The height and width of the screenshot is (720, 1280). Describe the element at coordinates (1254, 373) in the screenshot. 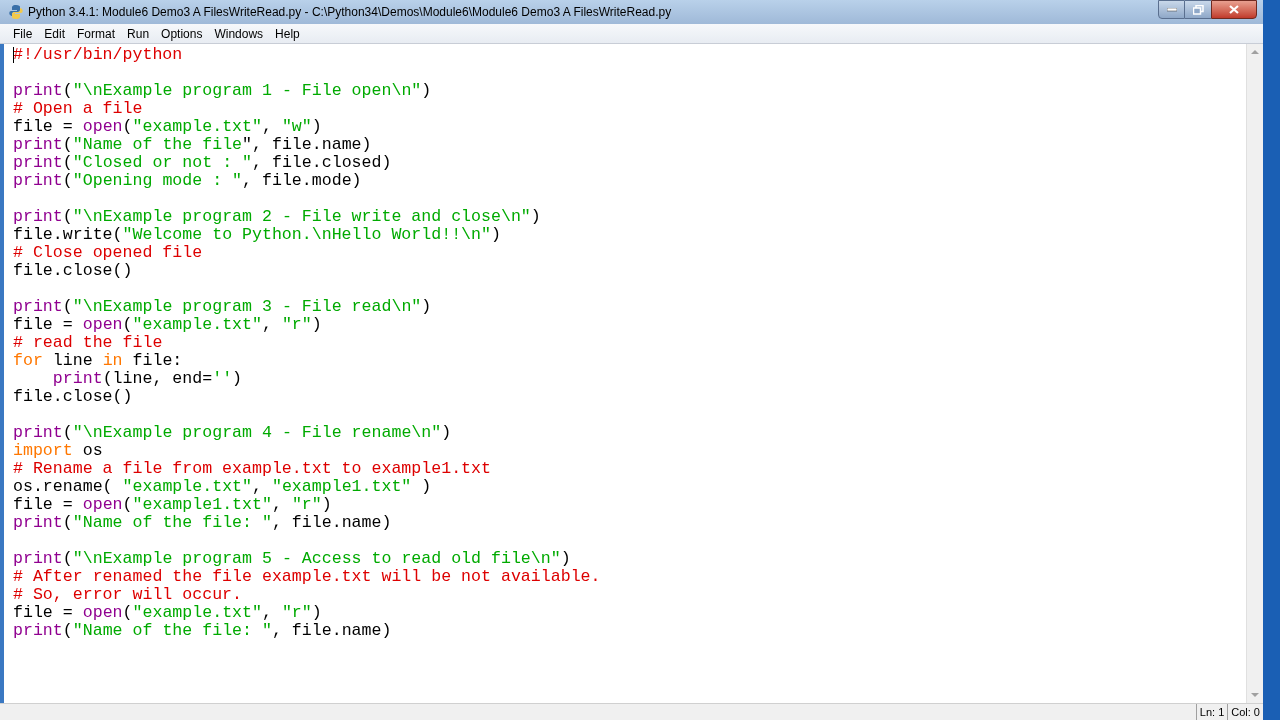

I see `vertical-scrollbar` at that location.